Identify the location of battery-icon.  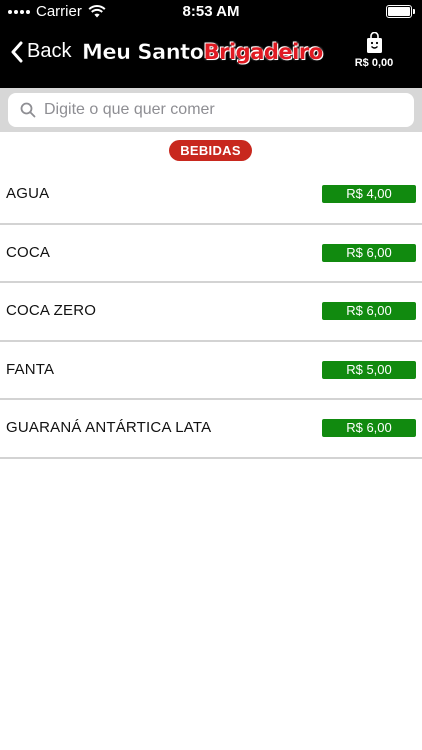
(400, 11).